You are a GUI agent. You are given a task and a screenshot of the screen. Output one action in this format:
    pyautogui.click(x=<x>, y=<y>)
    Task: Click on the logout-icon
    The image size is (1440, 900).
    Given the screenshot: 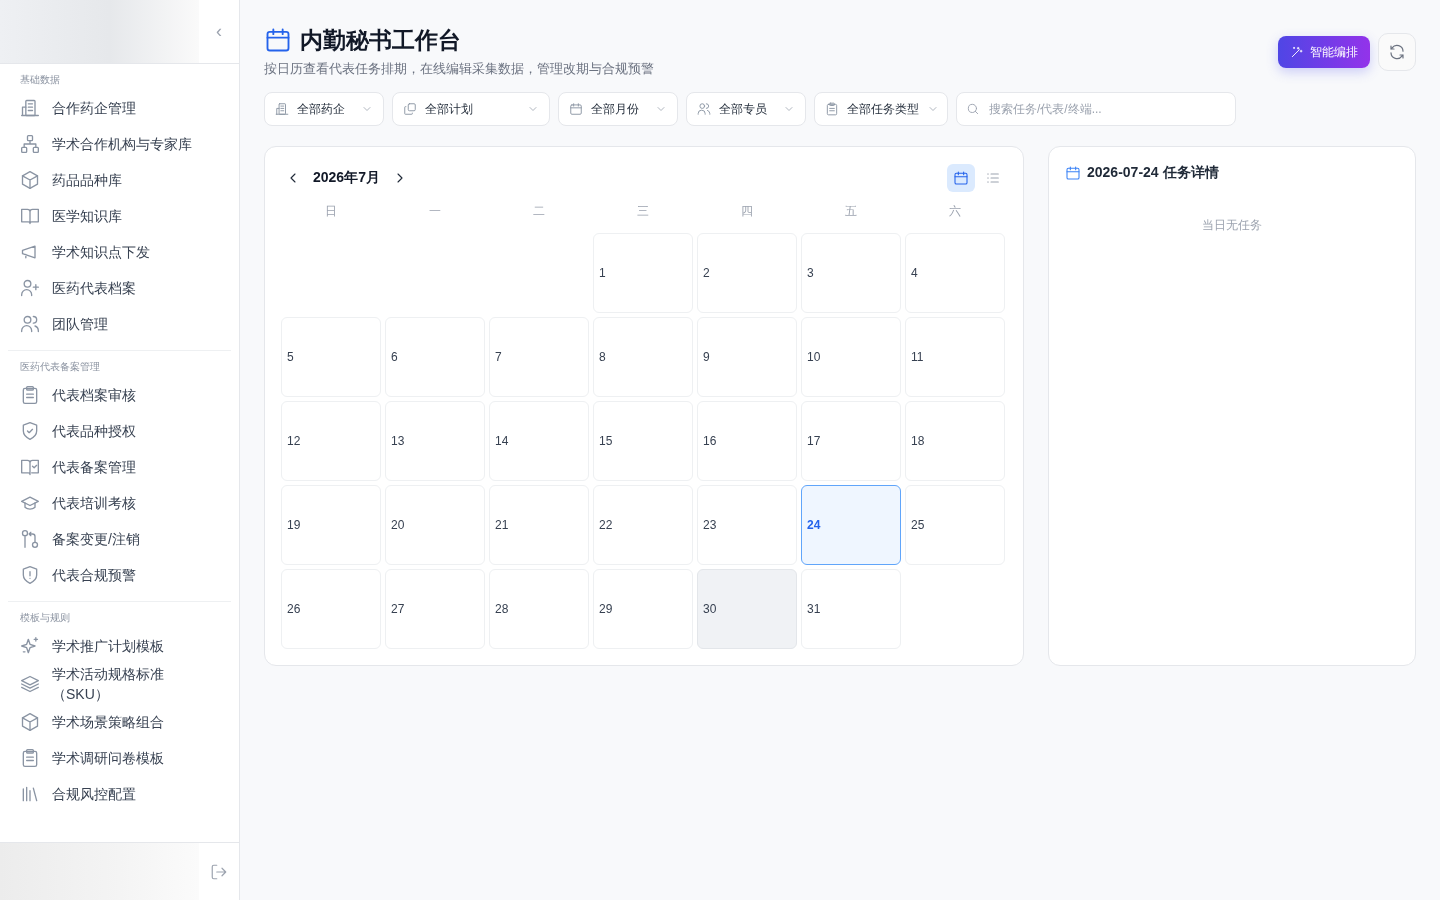 What is the action you would take?
    pyautogui.click(x=219, y=871)
    